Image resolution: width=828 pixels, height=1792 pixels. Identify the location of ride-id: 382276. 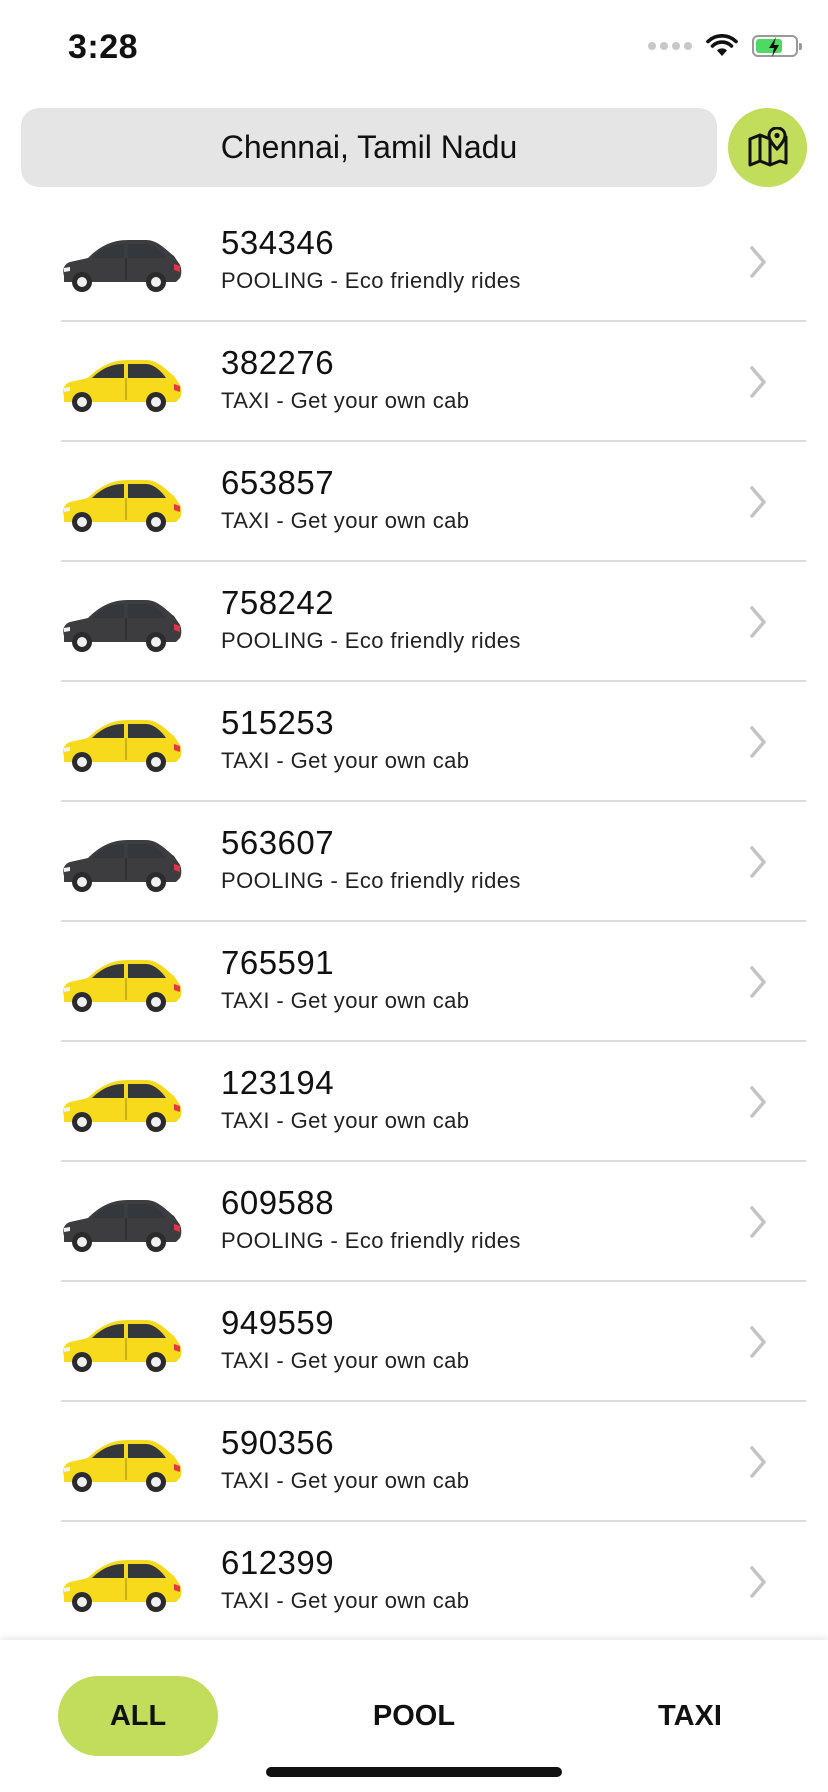
(278, 362).